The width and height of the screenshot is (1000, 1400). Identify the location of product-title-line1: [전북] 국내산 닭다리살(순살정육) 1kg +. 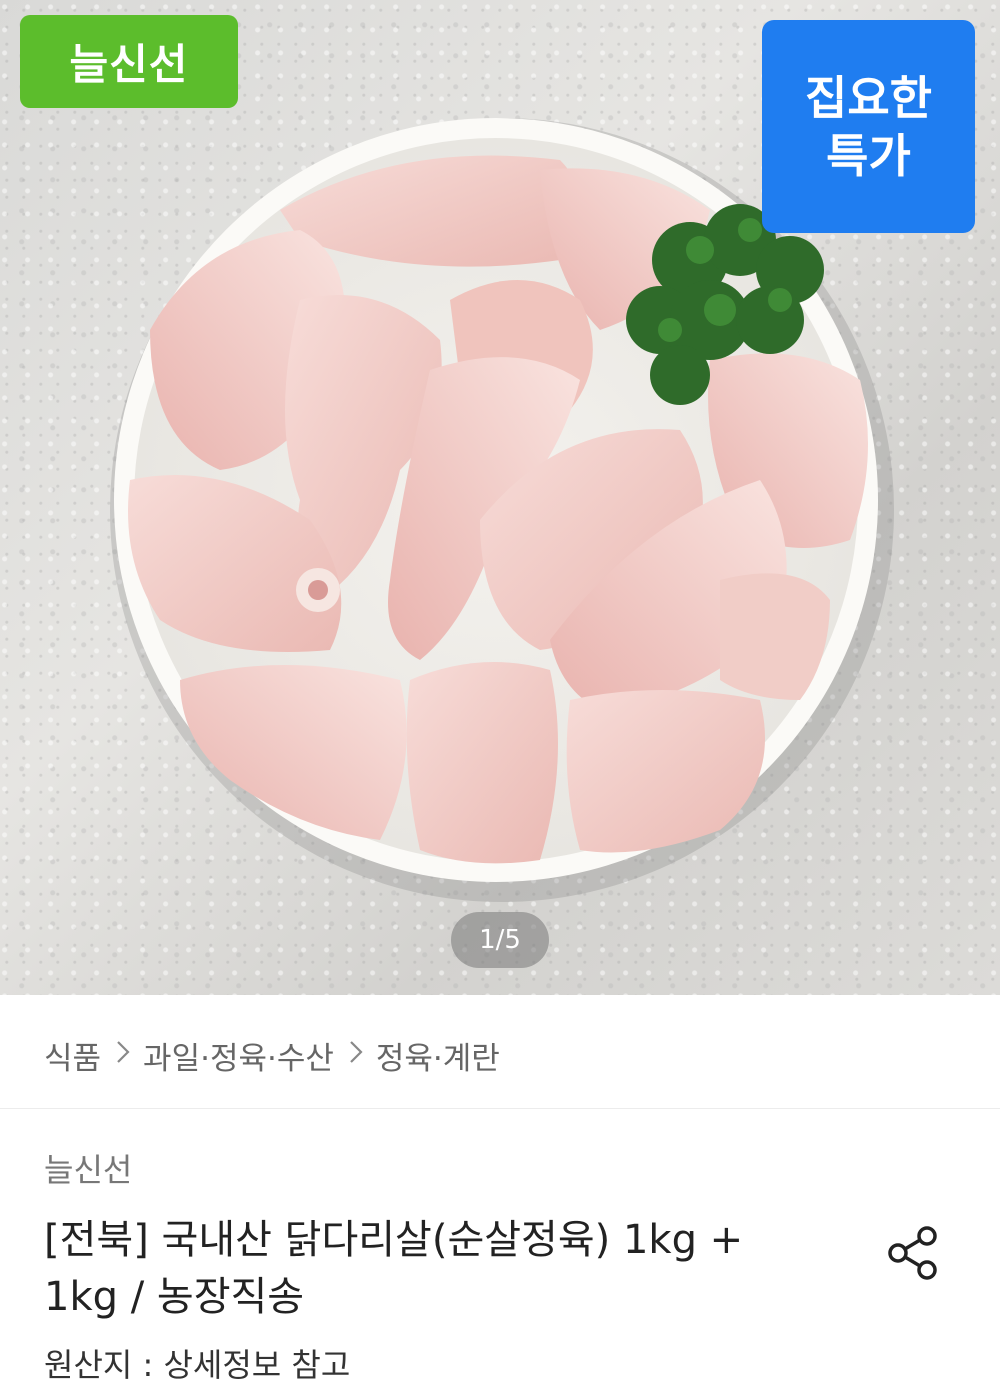
(394, 1240).